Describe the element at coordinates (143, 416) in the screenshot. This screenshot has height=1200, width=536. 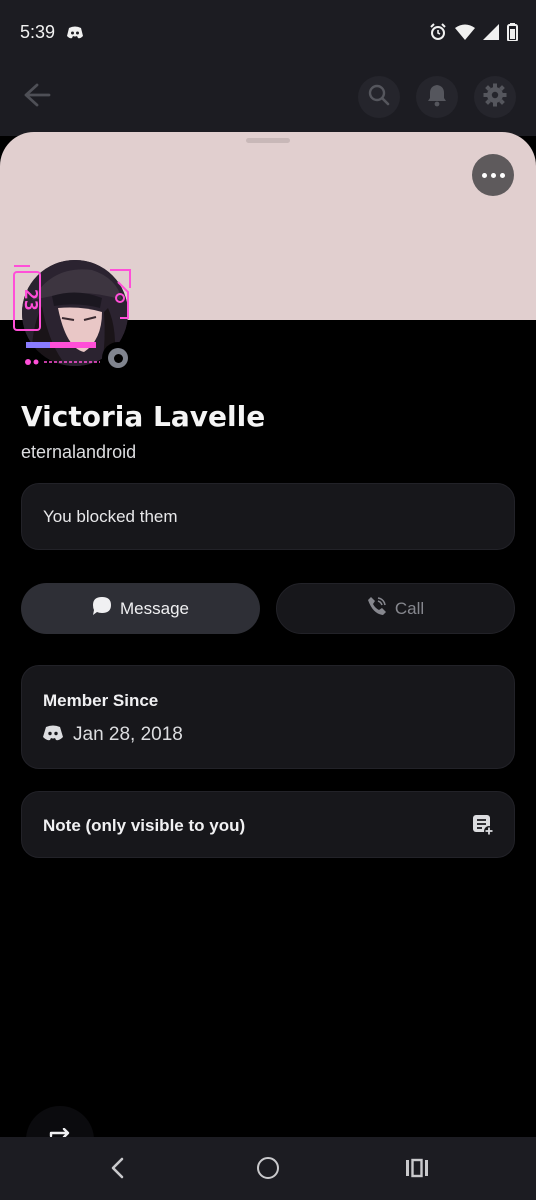
I see `display-name: Victoria Lavelle` at that location.